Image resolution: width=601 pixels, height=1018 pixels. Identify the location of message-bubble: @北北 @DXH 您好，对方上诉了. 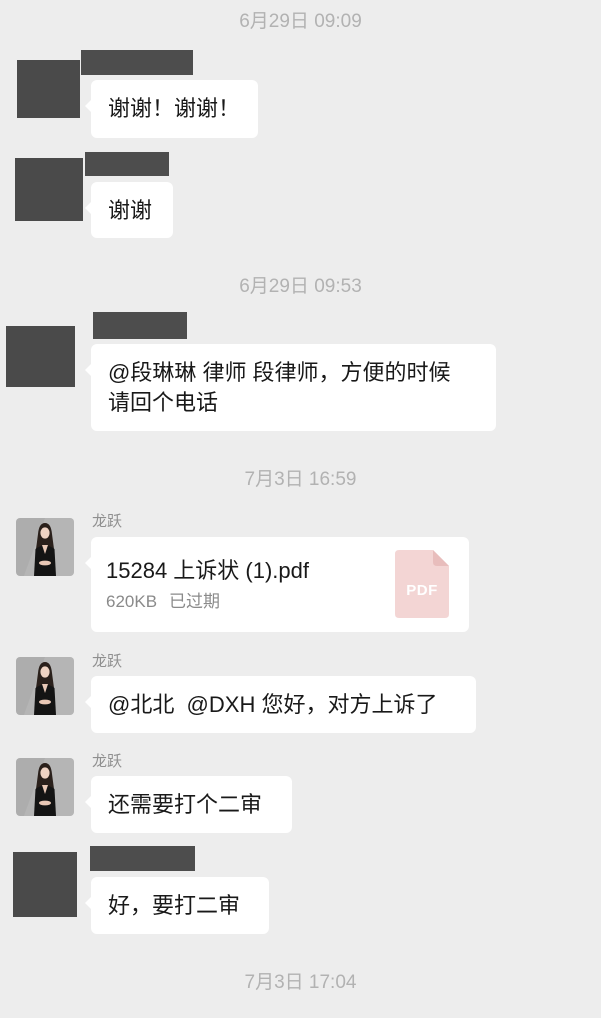
(280, 704).